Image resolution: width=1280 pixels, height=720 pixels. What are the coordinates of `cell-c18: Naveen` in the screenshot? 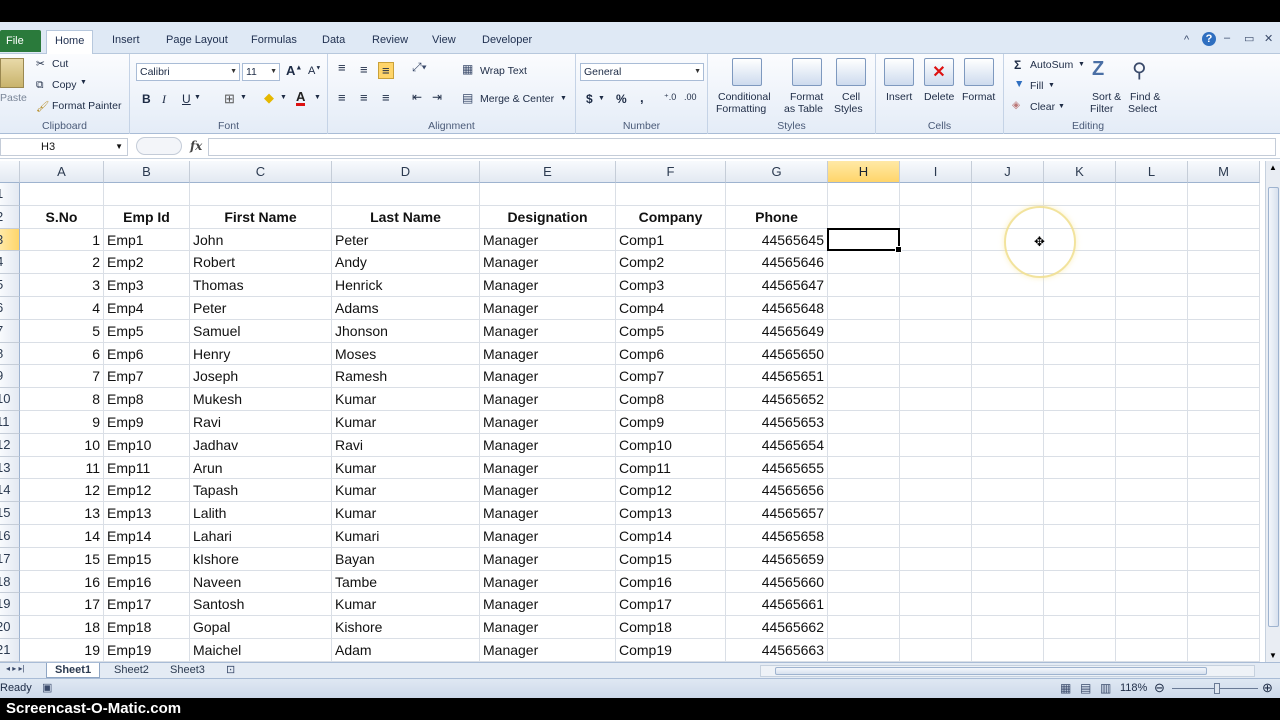 It's located at (261, 582).